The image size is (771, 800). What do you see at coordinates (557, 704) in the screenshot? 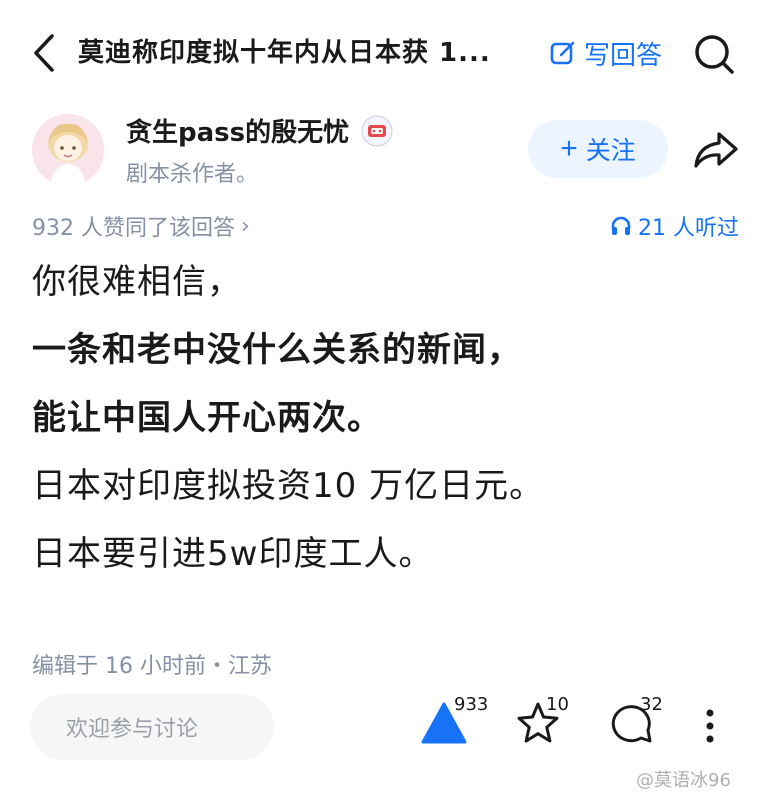
I see `favorite-count: 10` at bounding box center [557, 704].